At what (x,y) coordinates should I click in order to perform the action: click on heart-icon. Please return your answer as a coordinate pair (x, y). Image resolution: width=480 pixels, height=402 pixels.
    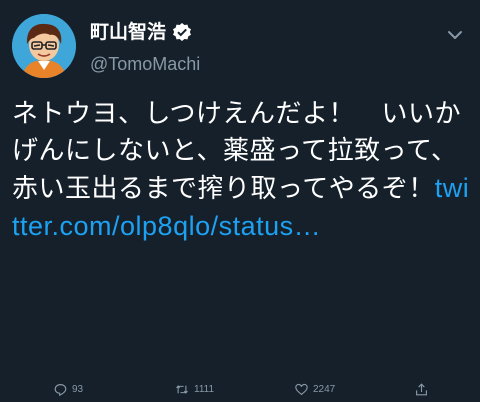
    Looking at the image, I should click on (301, 389).